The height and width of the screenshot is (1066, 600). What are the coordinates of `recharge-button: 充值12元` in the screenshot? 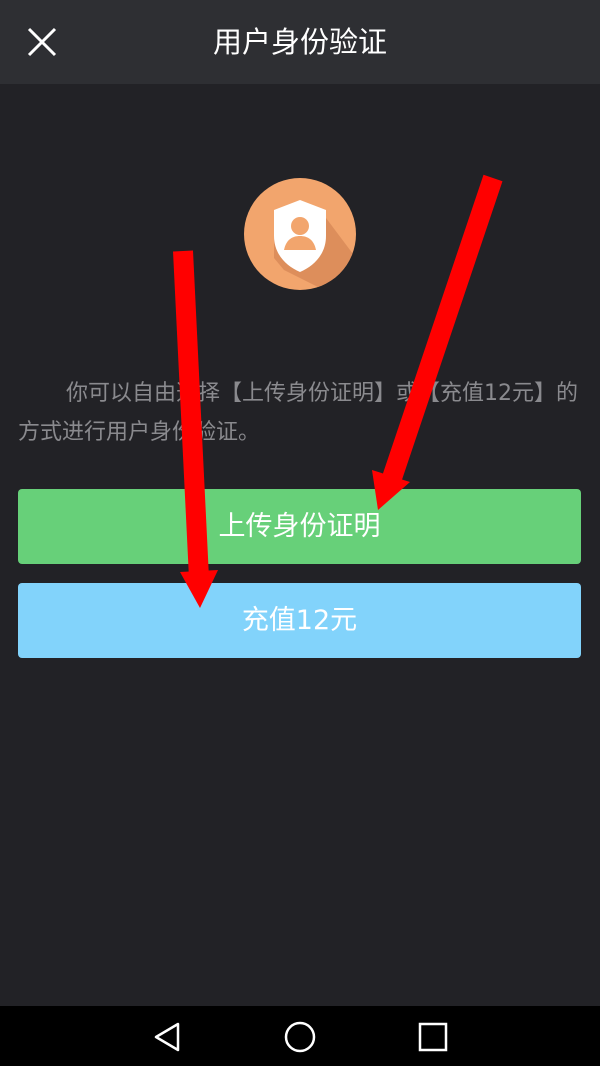 It's located at (299, 620).